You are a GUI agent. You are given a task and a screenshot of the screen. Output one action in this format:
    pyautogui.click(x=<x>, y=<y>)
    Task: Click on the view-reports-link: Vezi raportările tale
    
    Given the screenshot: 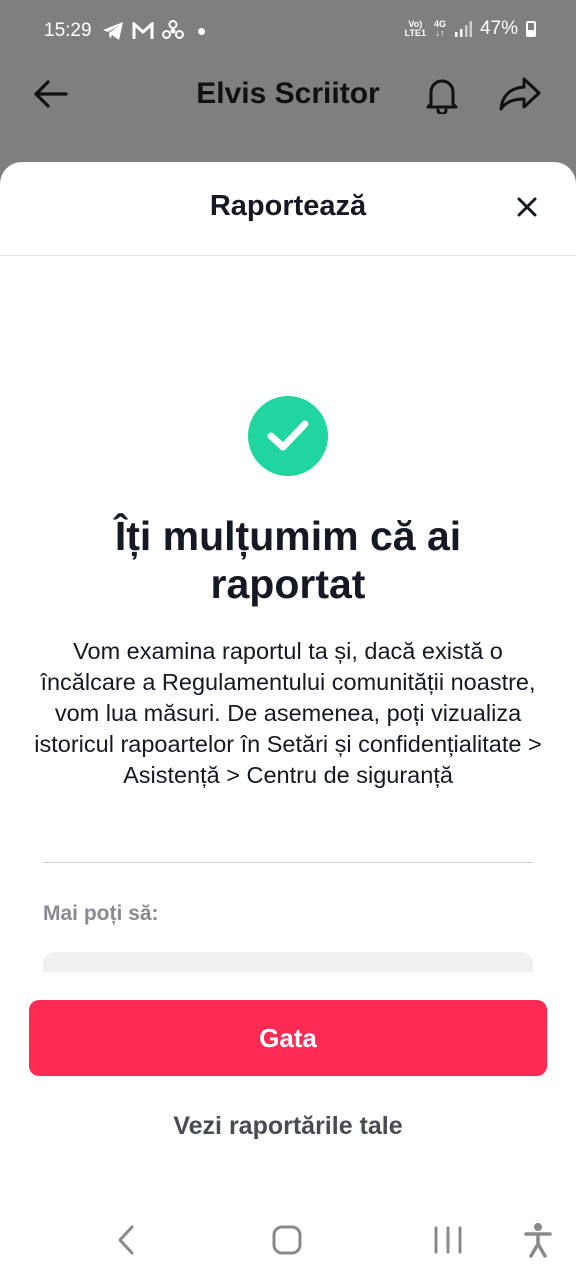 What is the action you would take?
    pyautogui.click(x=288, y=1126)
    